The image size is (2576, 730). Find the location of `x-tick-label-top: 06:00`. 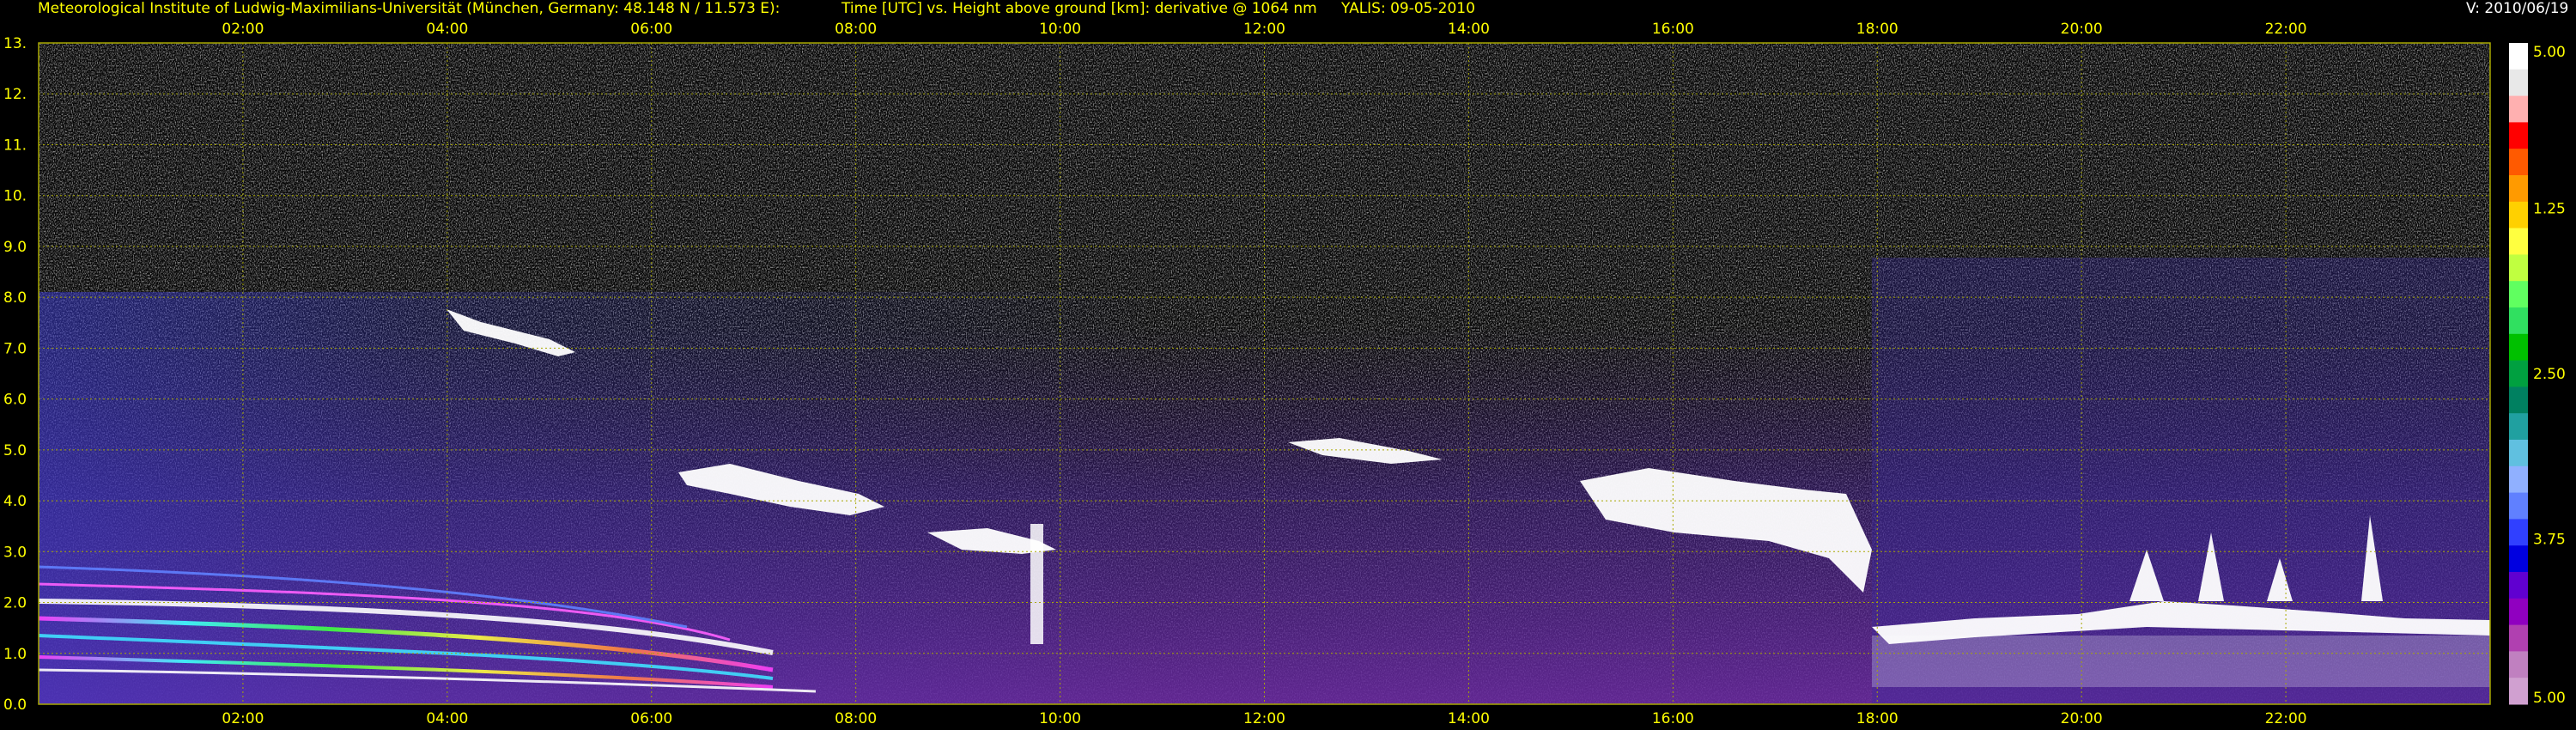

x-tick-label-top: 06:00 is located at coordinates (651, 29).